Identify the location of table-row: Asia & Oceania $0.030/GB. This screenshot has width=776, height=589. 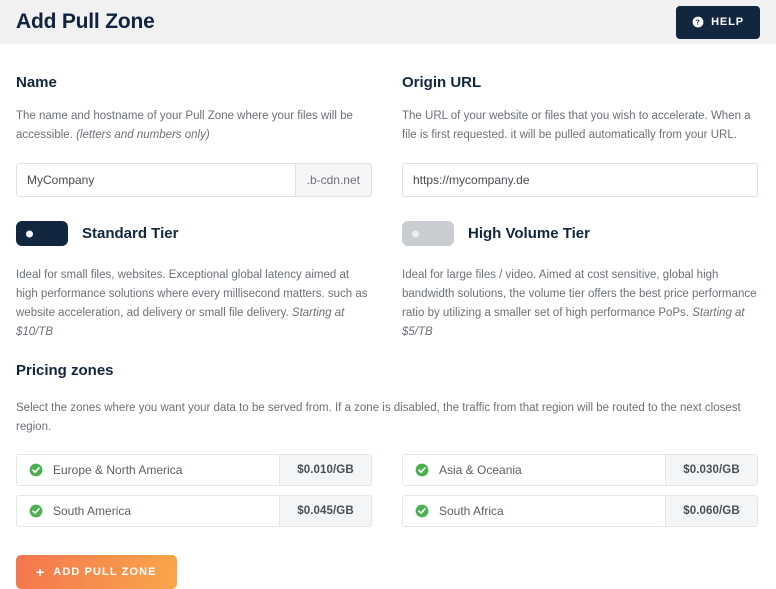
(580, 470).